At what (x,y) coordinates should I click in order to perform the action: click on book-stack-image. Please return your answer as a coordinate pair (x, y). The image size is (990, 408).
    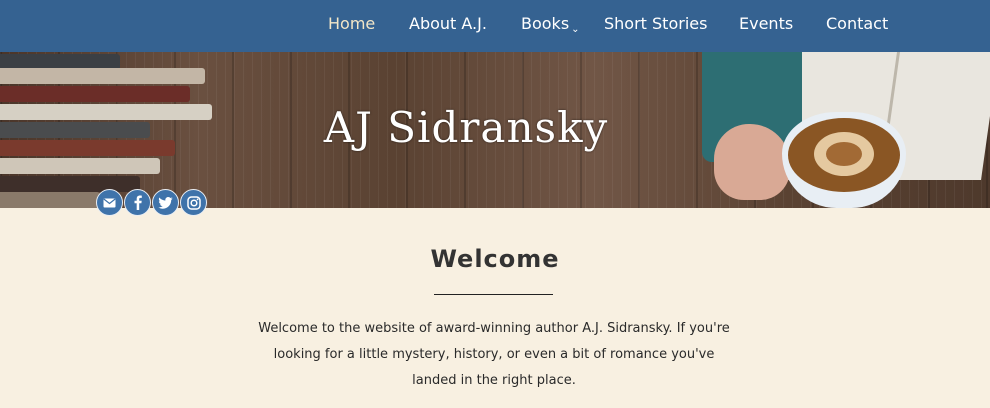
    Looking at the image, I should click on (107, 130).